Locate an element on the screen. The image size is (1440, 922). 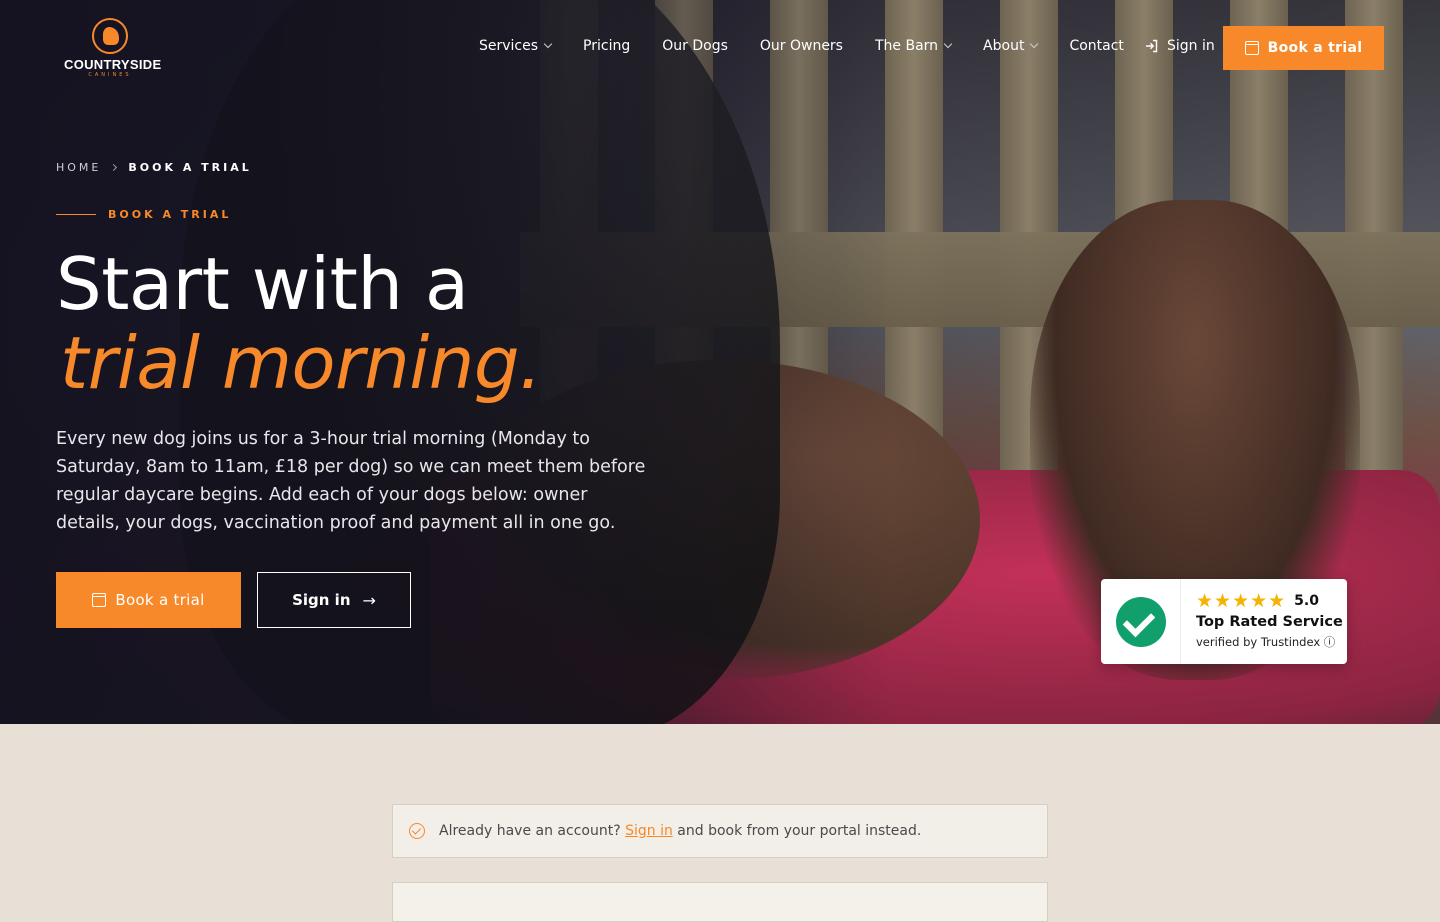
book-trial-button: Book a trial is located at coordinates (148, 600).